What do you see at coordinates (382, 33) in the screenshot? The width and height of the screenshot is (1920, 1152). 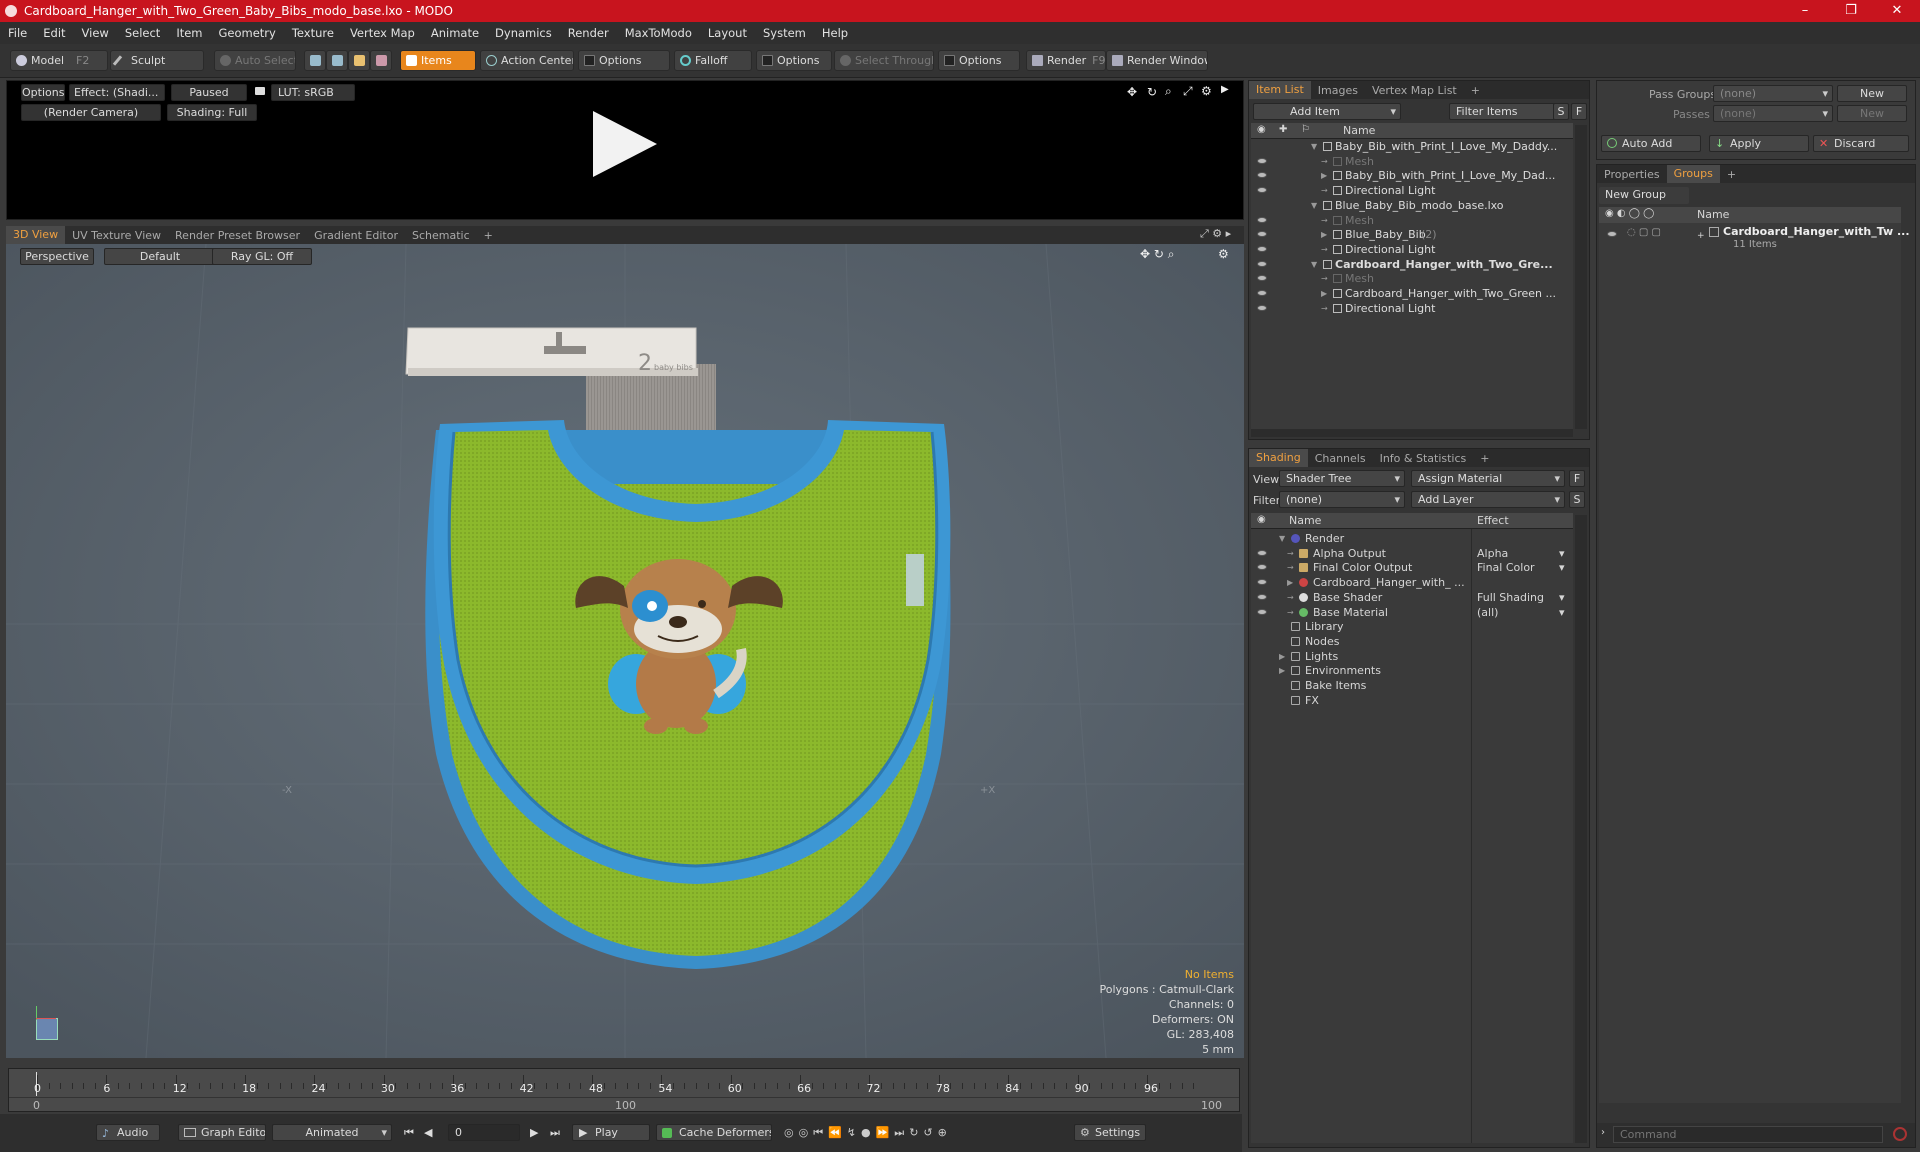 I see `menu-vertex-map: Vertex Map` at bounding box center [382, 33].